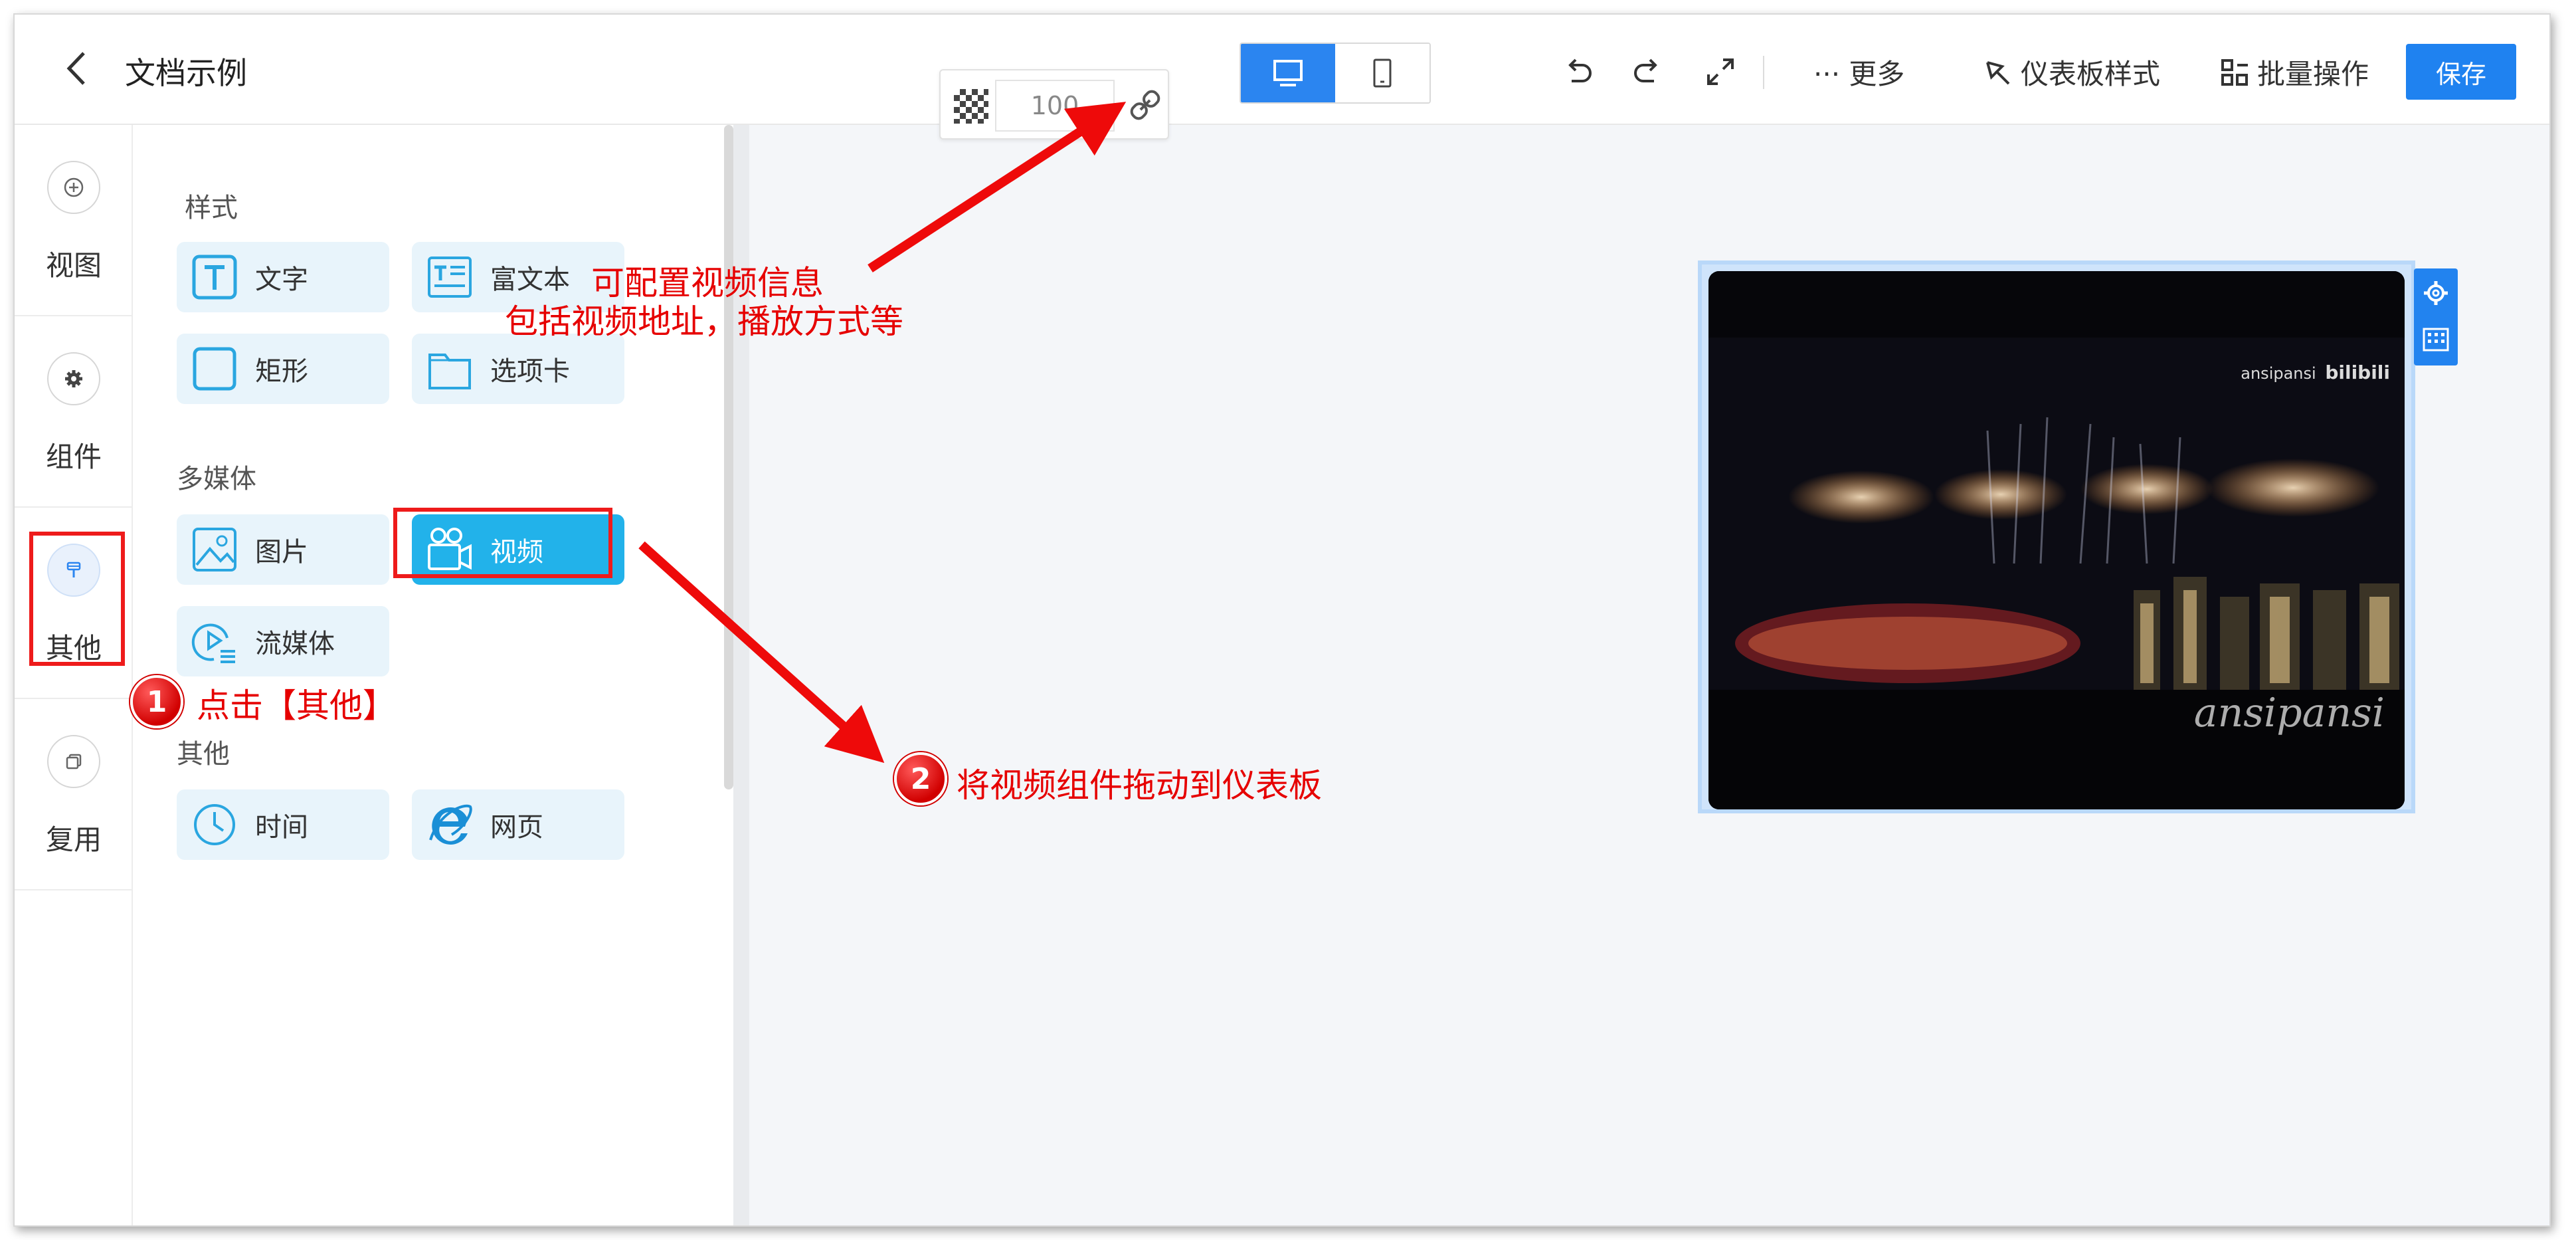 The width and height of the screenshot is (2576, 1240). Describe the element at coordinates (74, 794) in the screenshot. I see `rail-item-reuse: 复用` at that location.